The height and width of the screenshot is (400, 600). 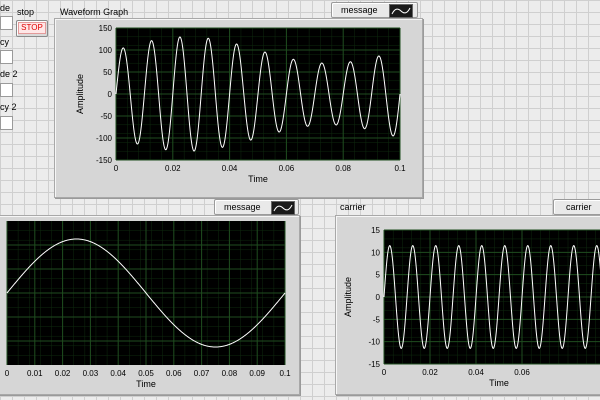 I want to click on carrier-legend: carrier, so click(x=576, y=207).